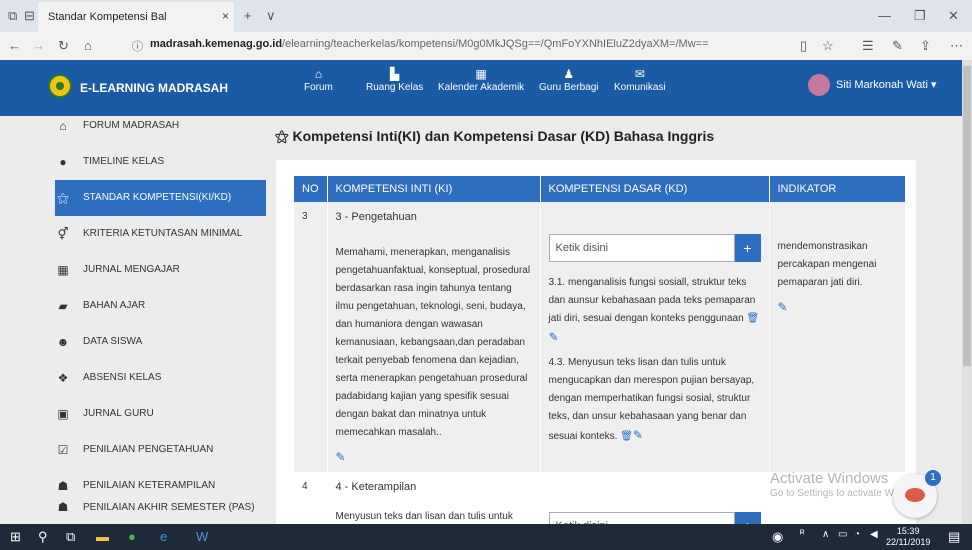 This screenshot has width=972, height=550. Describe the element at coordinates (225, 16) in the screenshot. I see `tab-close-icon: ×` at that location.